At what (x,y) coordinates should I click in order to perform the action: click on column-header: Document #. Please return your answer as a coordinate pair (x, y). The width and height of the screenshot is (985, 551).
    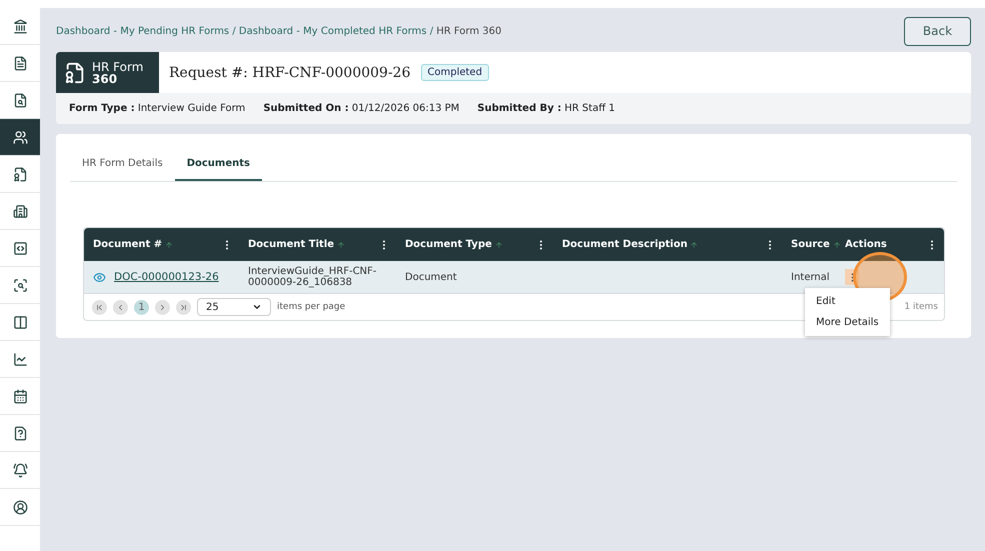
    Looking at the image, I should click on (133, 244).